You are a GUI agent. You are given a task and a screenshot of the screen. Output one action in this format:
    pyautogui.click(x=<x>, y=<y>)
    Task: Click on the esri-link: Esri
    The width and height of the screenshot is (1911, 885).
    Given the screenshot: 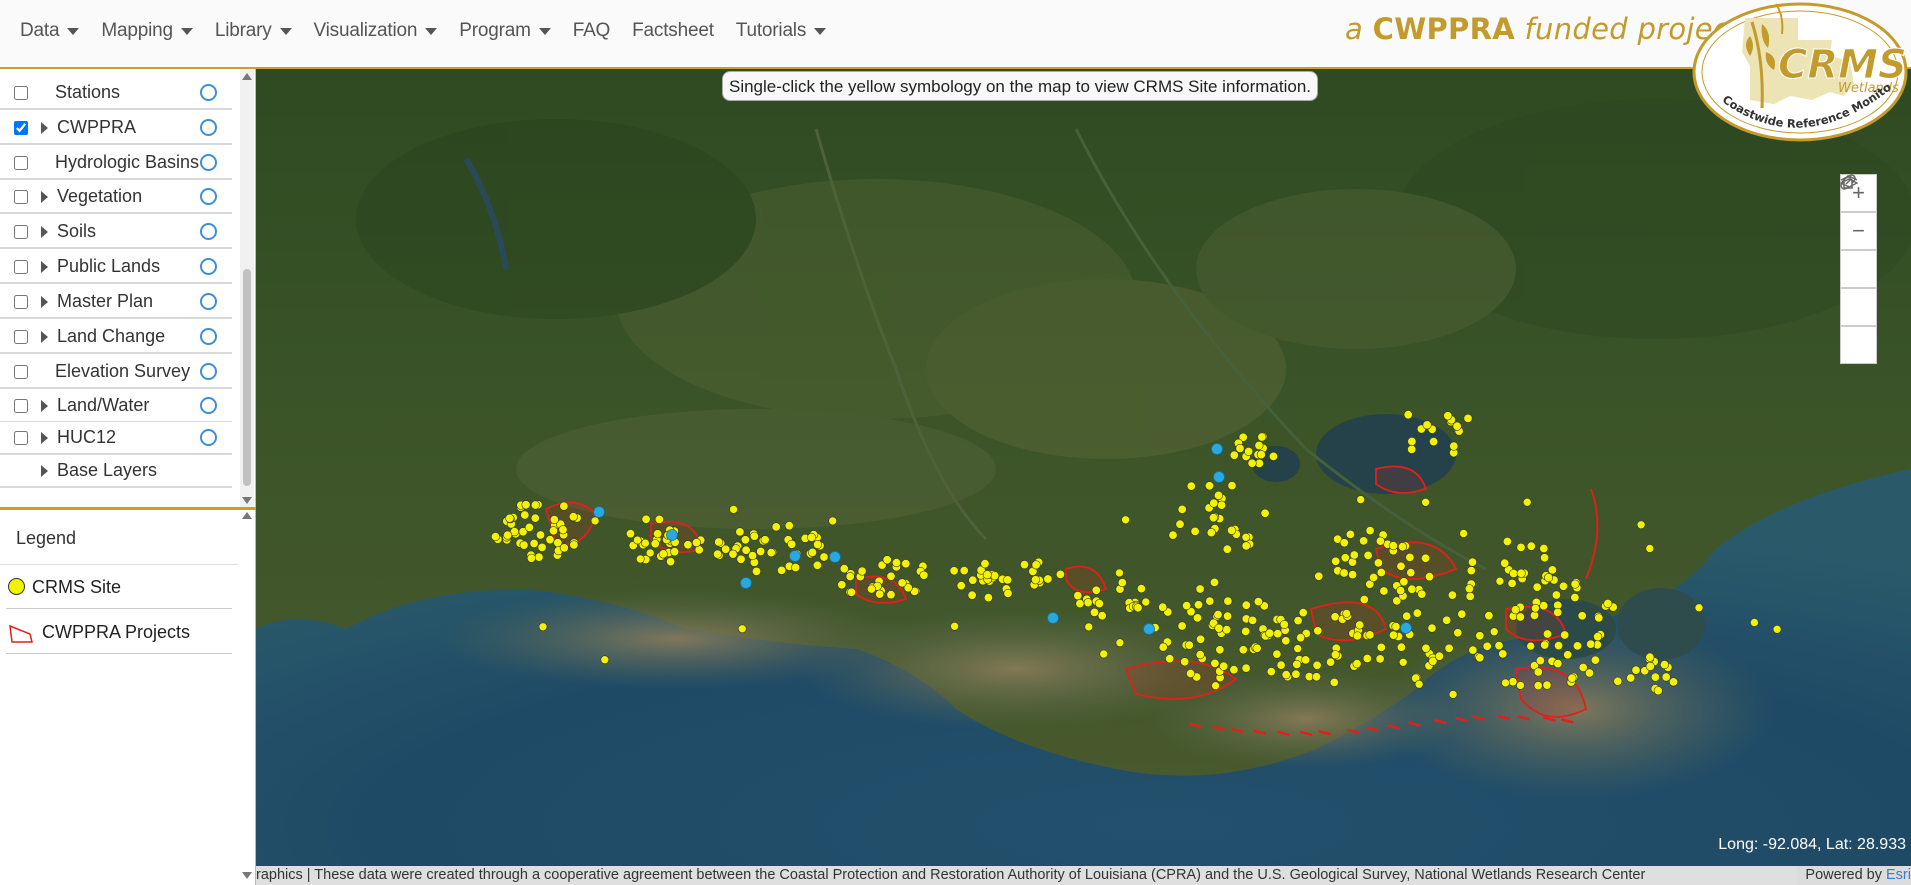 What is the action you would take?
    pyautogui.click(x=1898, y=875)
    